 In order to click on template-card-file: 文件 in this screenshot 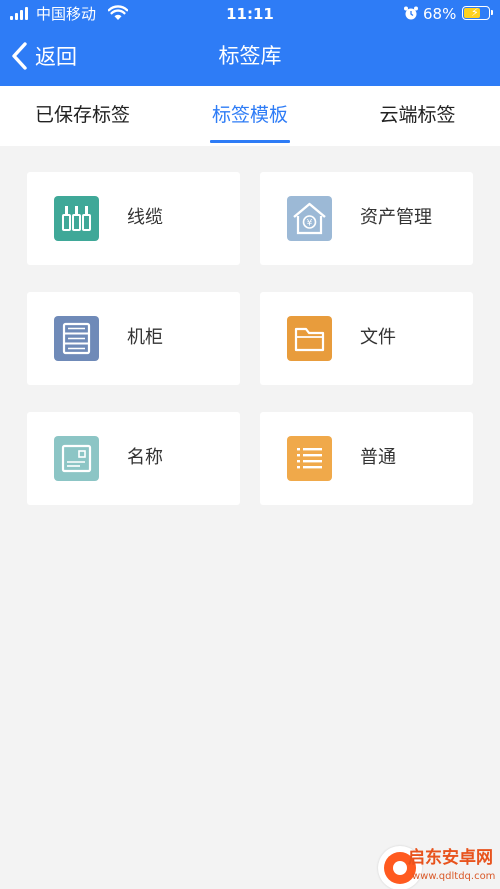, I will do `click(366, 338)`.